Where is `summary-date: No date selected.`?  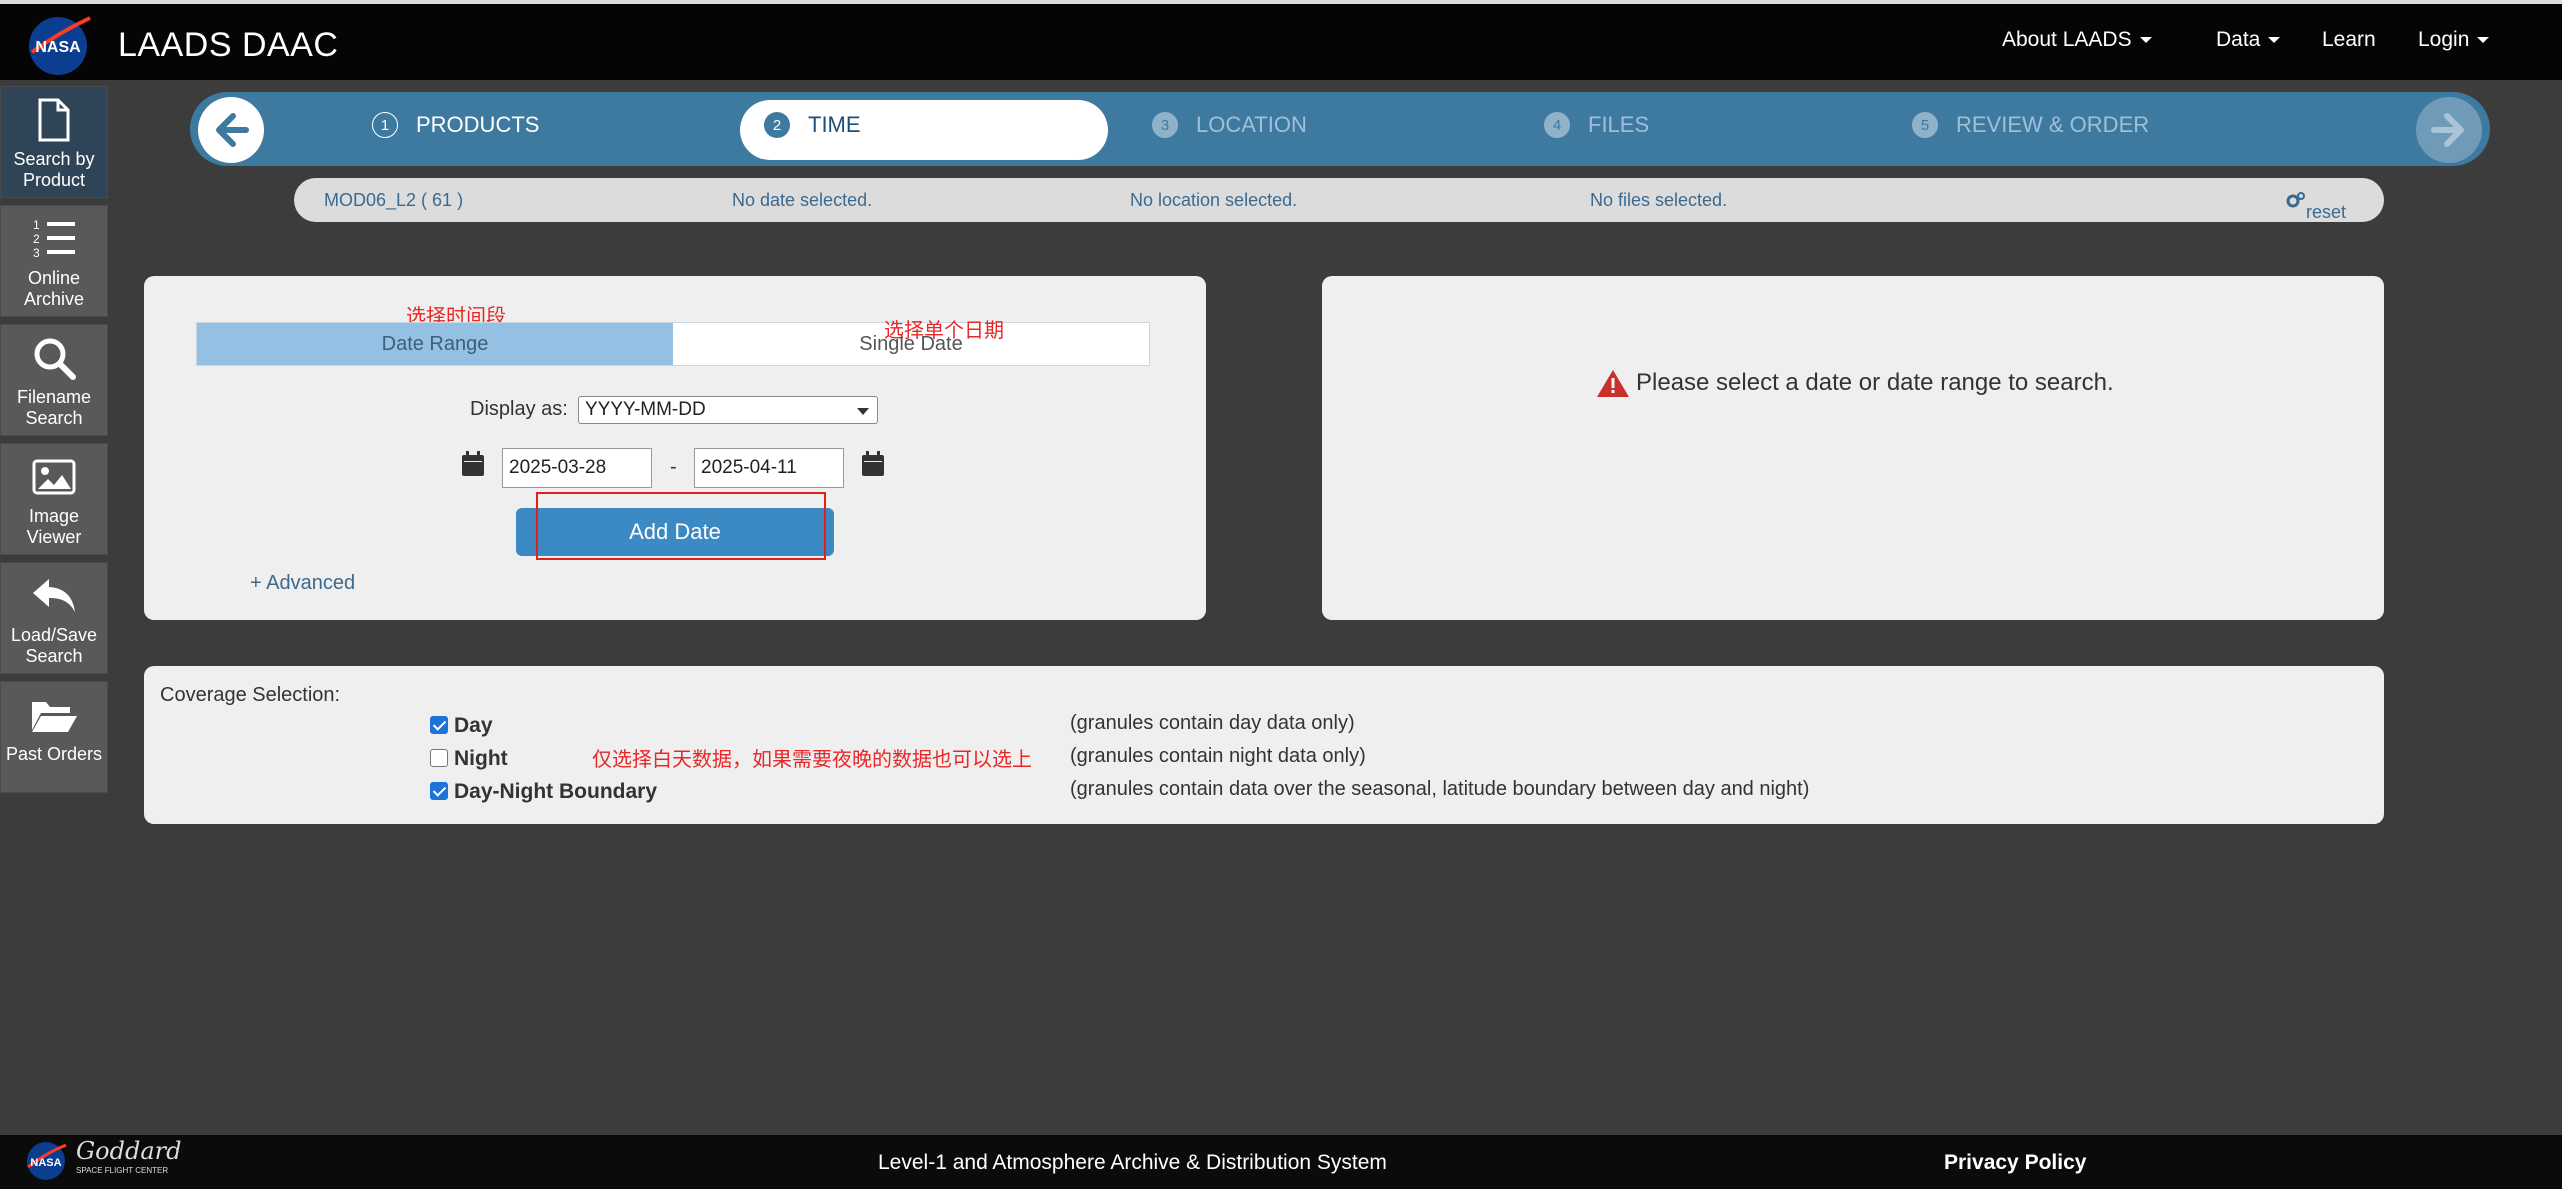
summary-date: No date selected. is located at coordinates (802, 200).